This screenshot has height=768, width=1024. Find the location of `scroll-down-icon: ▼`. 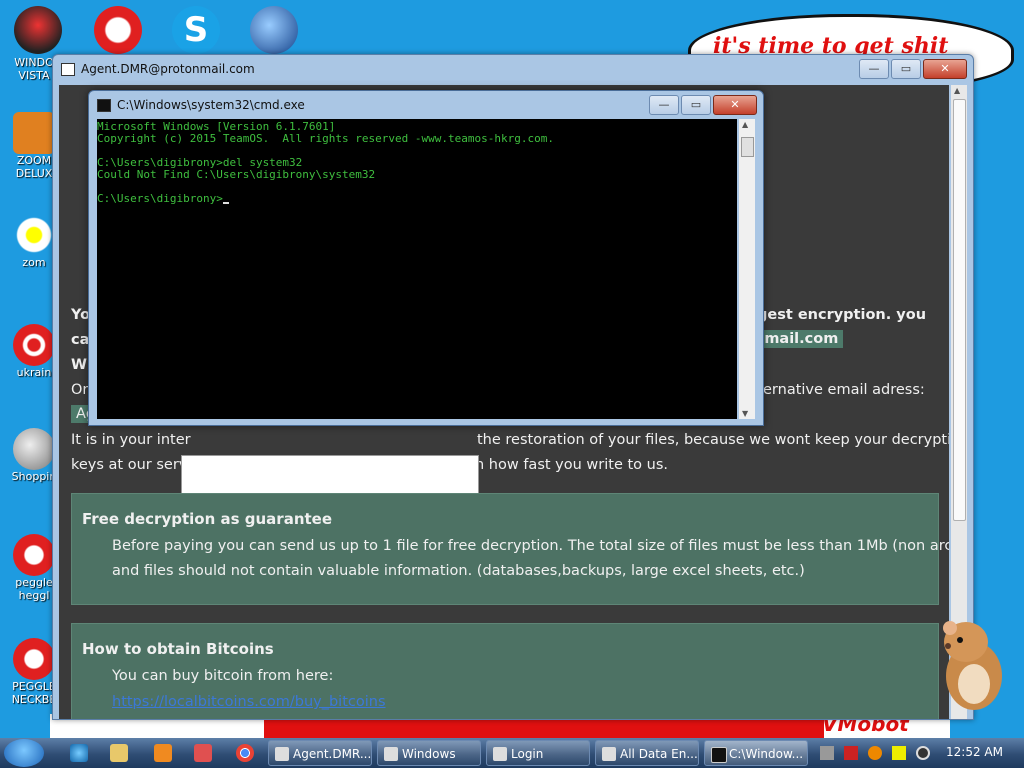

scroll-down-icon: ▼ is located at coordinates (745, 413).